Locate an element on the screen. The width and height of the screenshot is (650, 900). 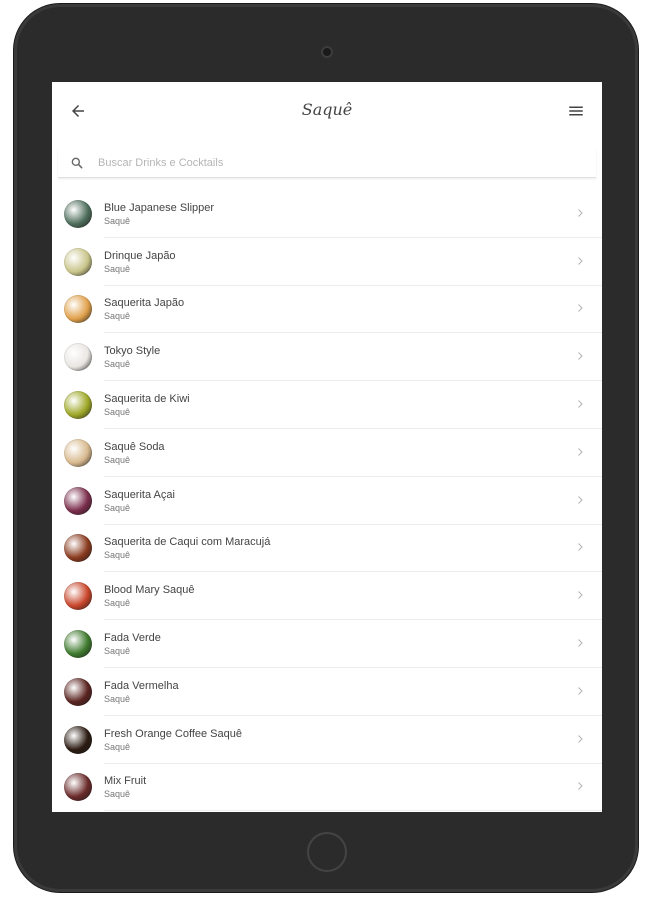
list-item: Fada Vermelha Saquê is located at coordinates (327, 692).